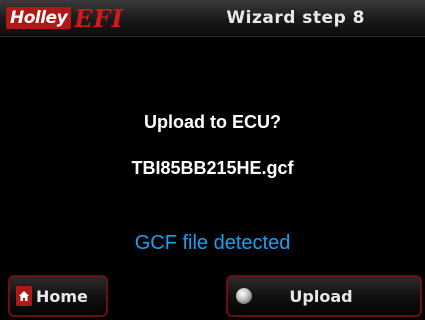 This screenshot has height=320, width=425. What do you see at coordinates (39, 18) in the screenshot?
I see `logo-holley-text: Holley` at bounding box center [39, 18].